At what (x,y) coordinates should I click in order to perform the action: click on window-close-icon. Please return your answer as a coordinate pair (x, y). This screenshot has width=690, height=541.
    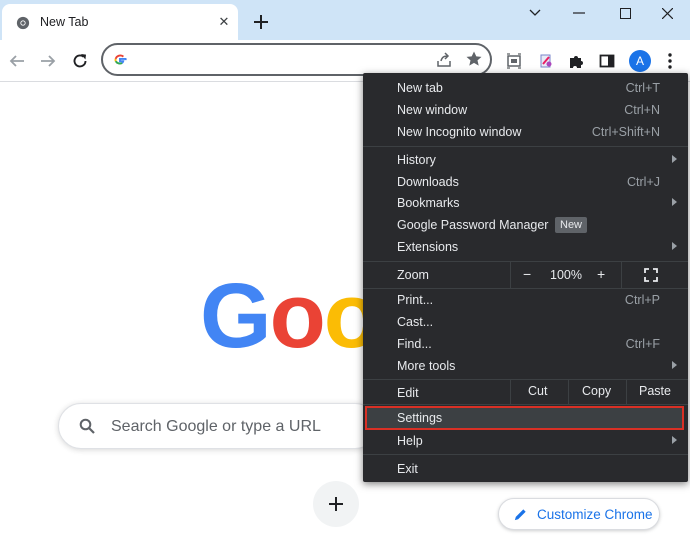
    Looking at the image, I should click on (667, 13).